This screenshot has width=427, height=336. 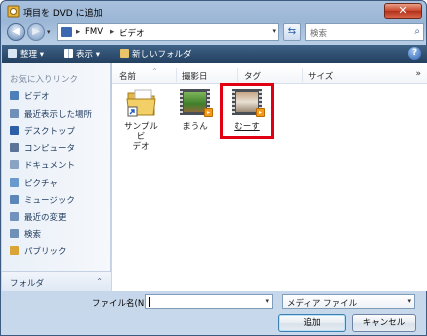 I want to click on new-folder-icon, so click(x=124, y=53).